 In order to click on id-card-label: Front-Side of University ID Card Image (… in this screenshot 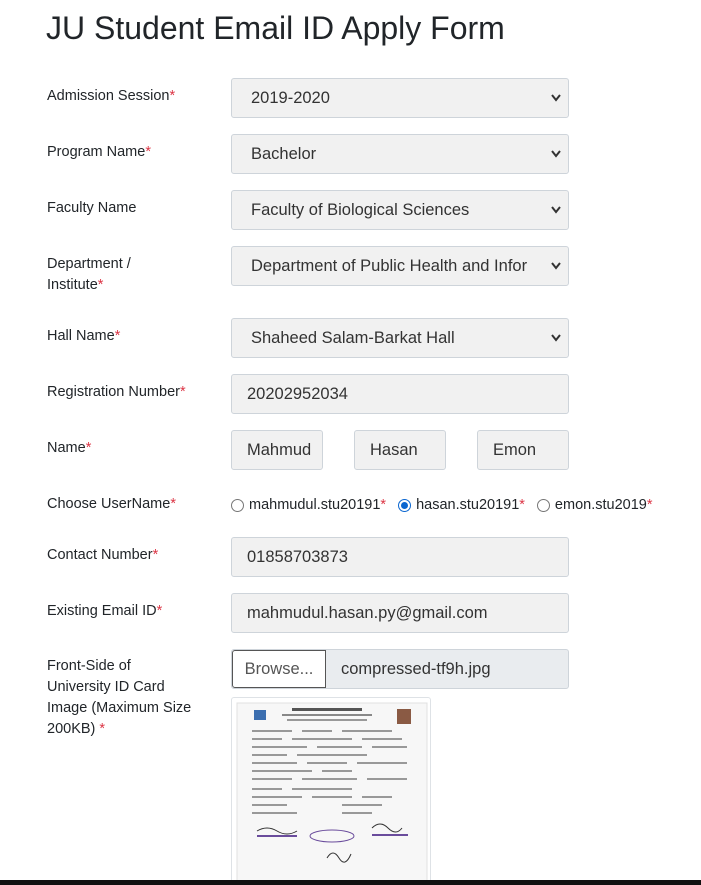, I will do `click(119, 697)`.